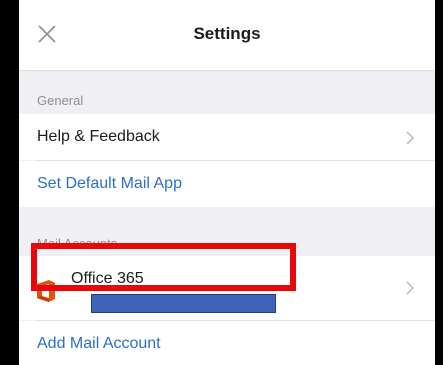  I want to click on set-default-mail-app-row: Set Default Mail App, so click(227, 184).